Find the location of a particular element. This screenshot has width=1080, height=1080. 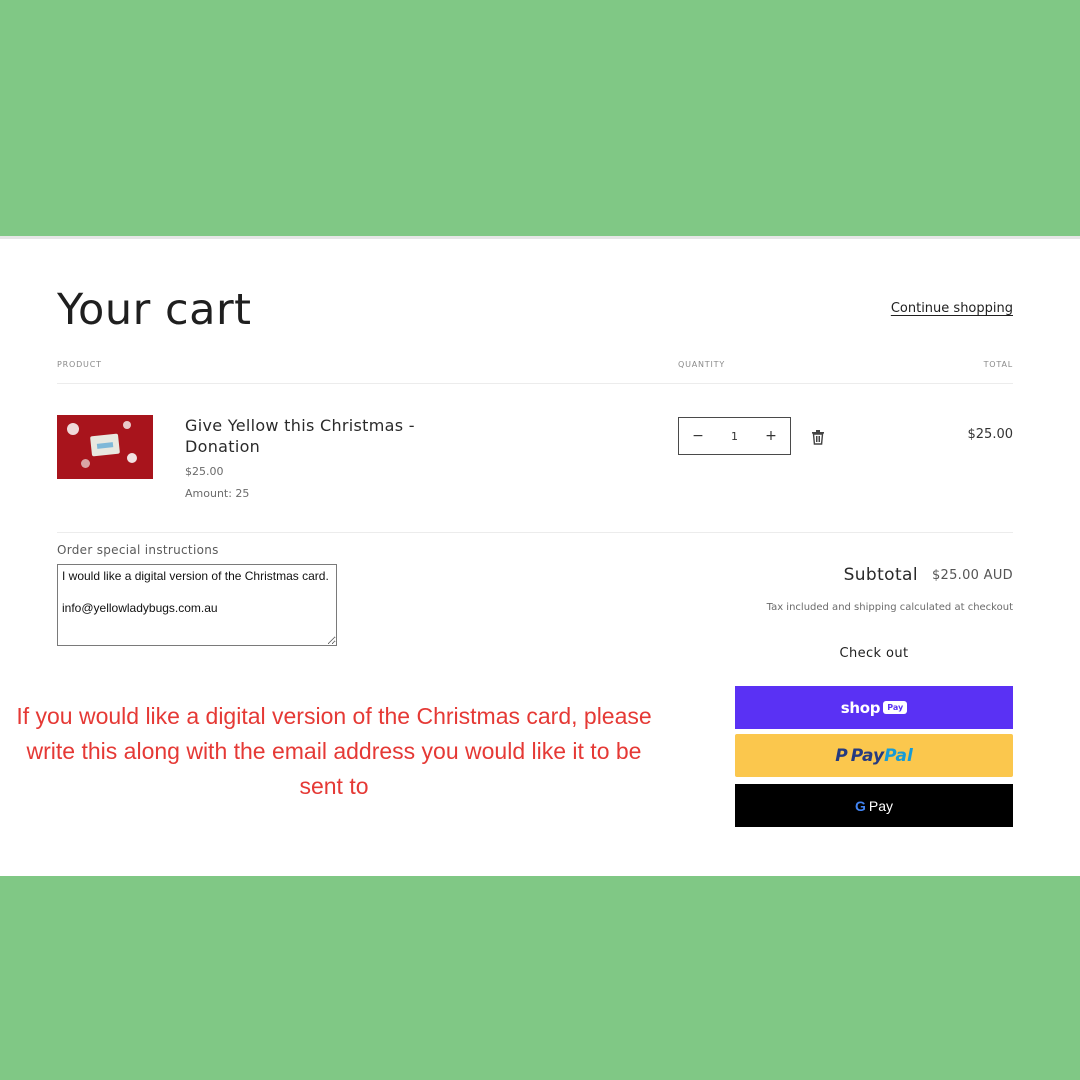

shop-pay-button: shop Pay is located at coordinates (874, 707).